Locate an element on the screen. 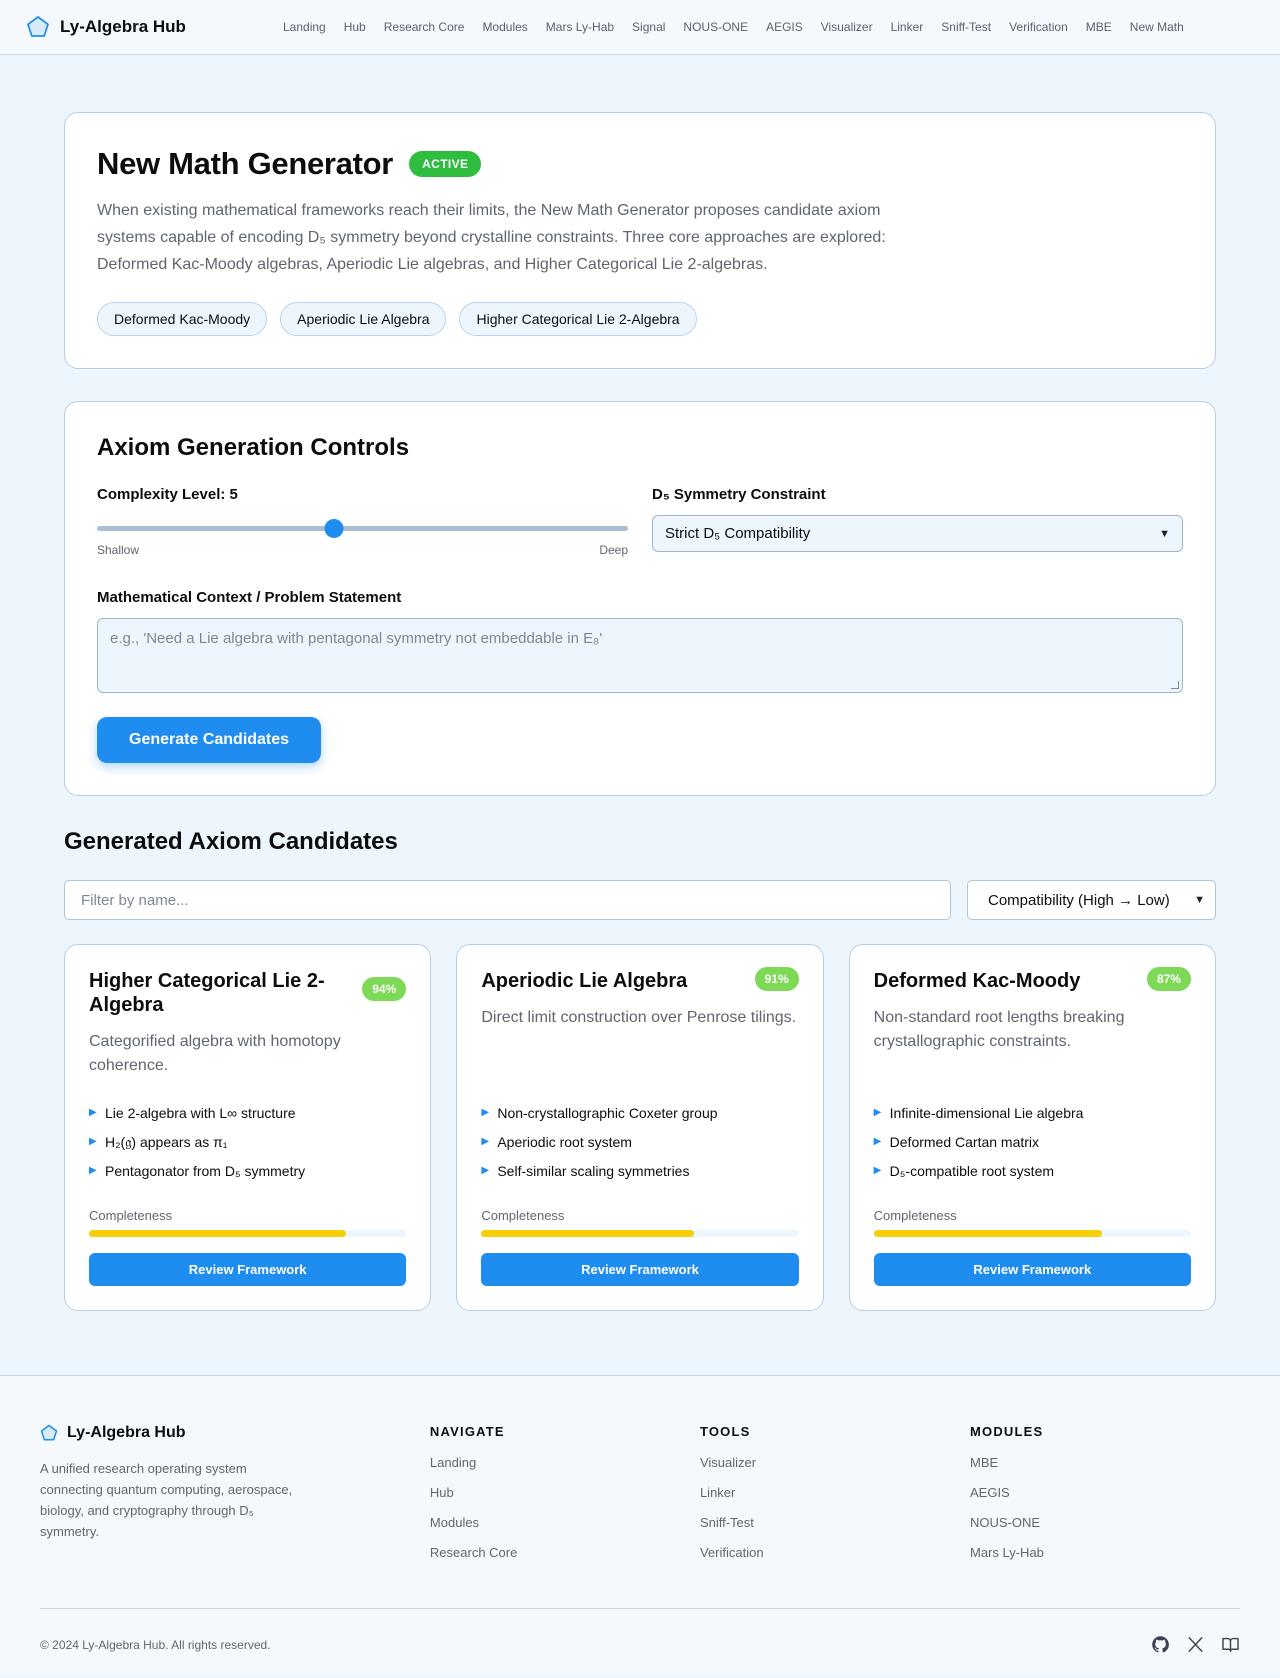 The width and height of the screenshot is (1280, 1678). nav-link-landing: Landing is located at coordinates (304, 27).